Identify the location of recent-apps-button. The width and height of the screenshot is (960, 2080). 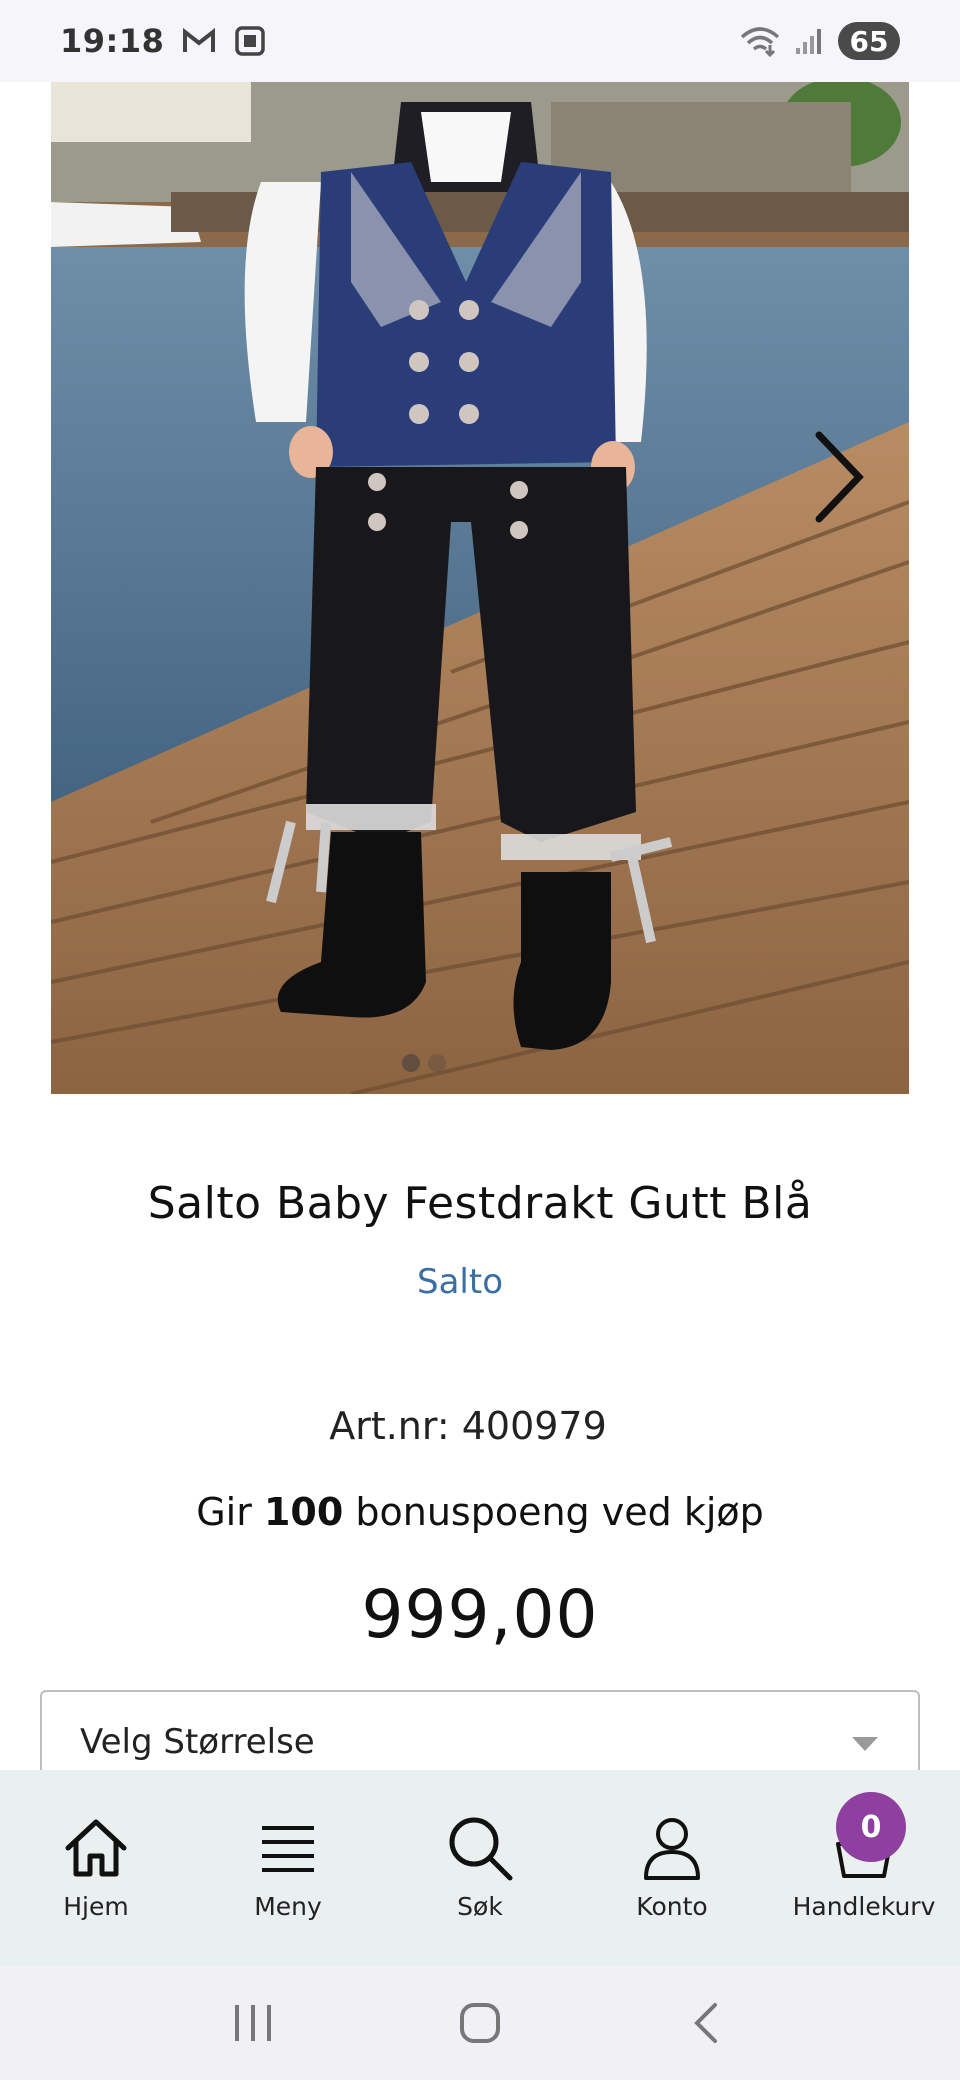
(253, 2023).